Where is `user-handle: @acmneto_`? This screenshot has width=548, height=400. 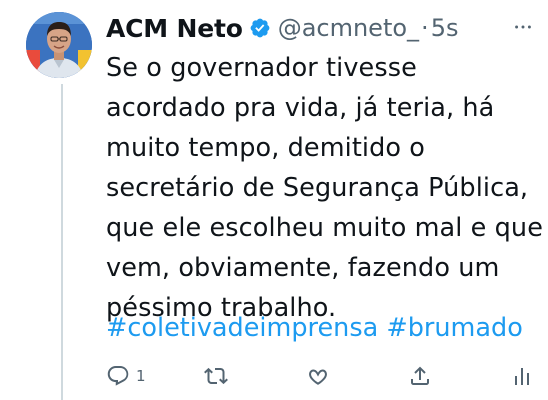
user-handle: @acmneto_ is located at coordinates (348, 28).